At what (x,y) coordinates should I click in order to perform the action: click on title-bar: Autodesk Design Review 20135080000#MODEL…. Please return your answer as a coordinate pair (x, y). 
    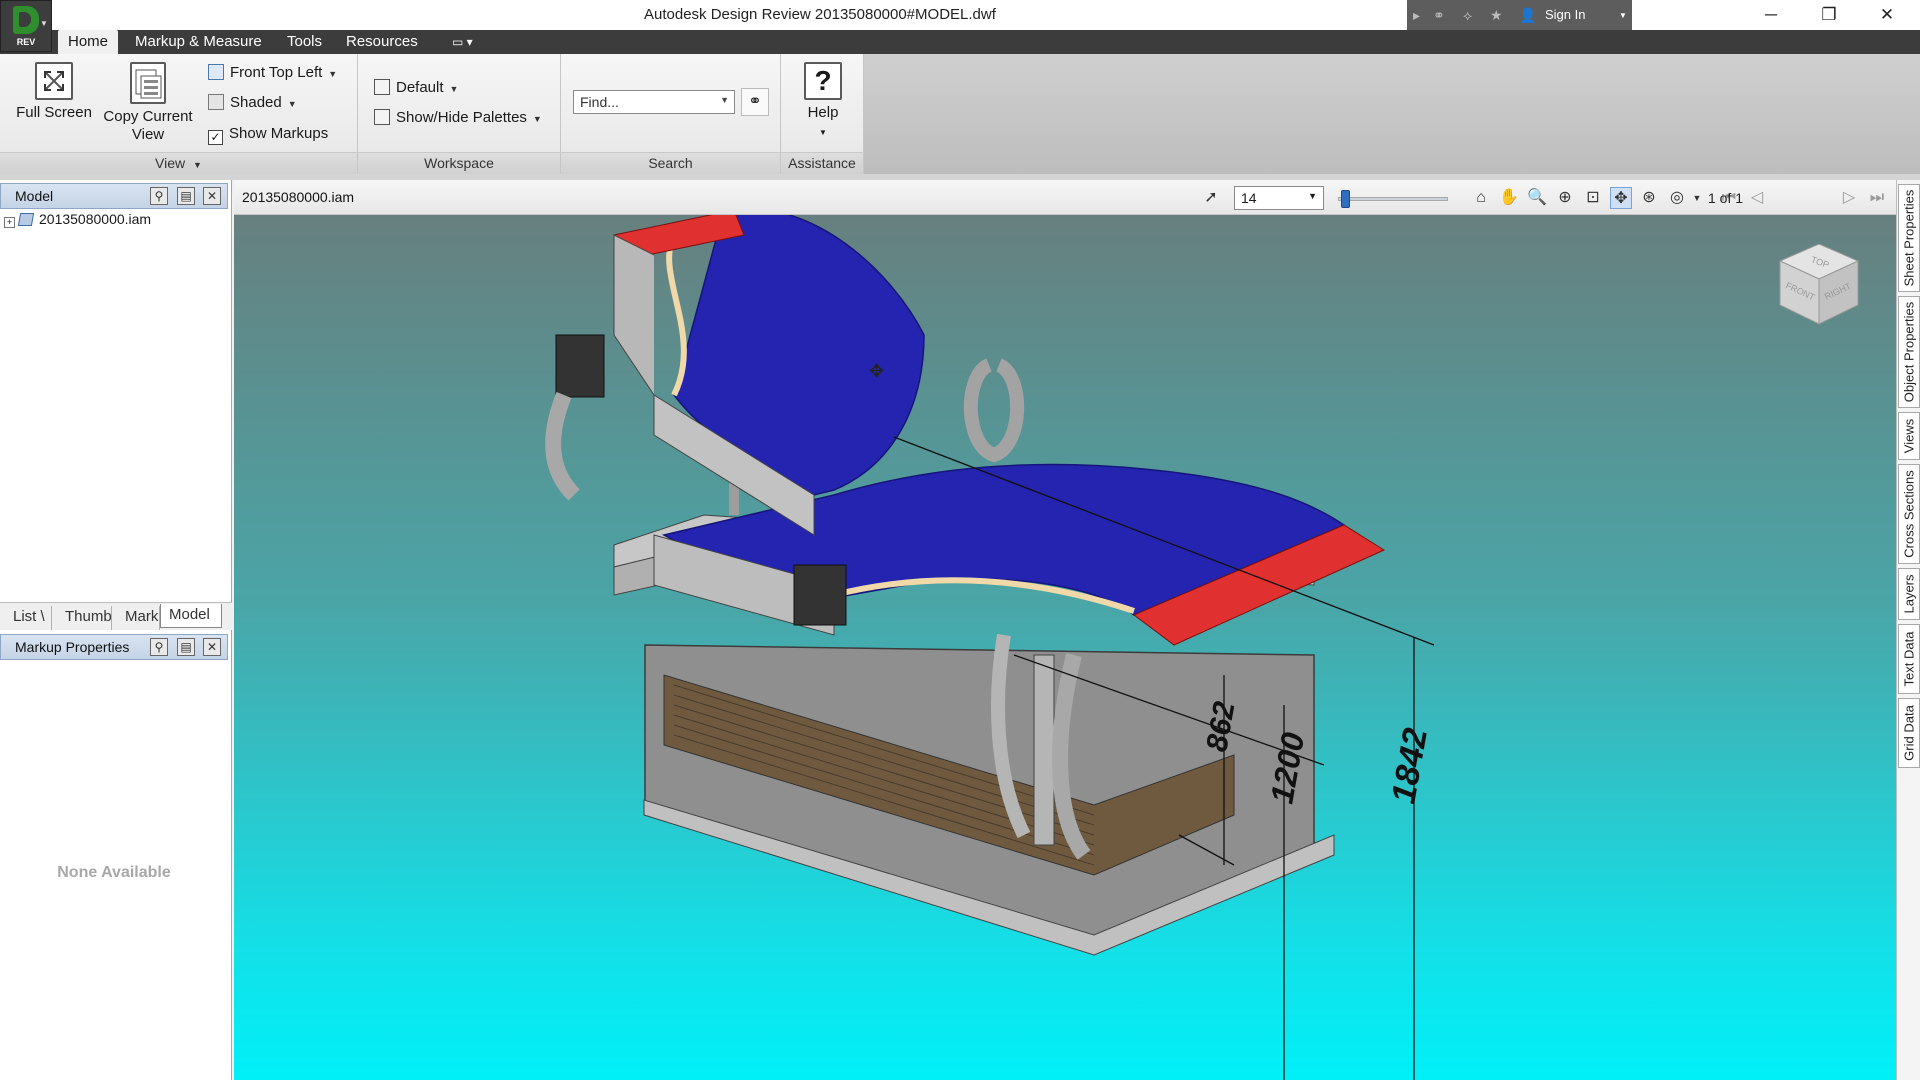
    Looking at the image, I should click on (960, 15).